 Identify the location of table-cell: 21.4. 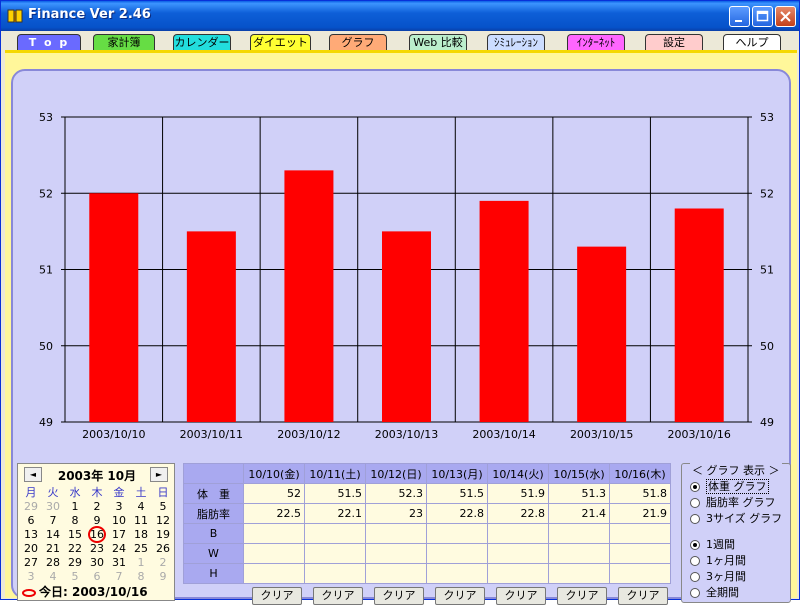
(579, 513).